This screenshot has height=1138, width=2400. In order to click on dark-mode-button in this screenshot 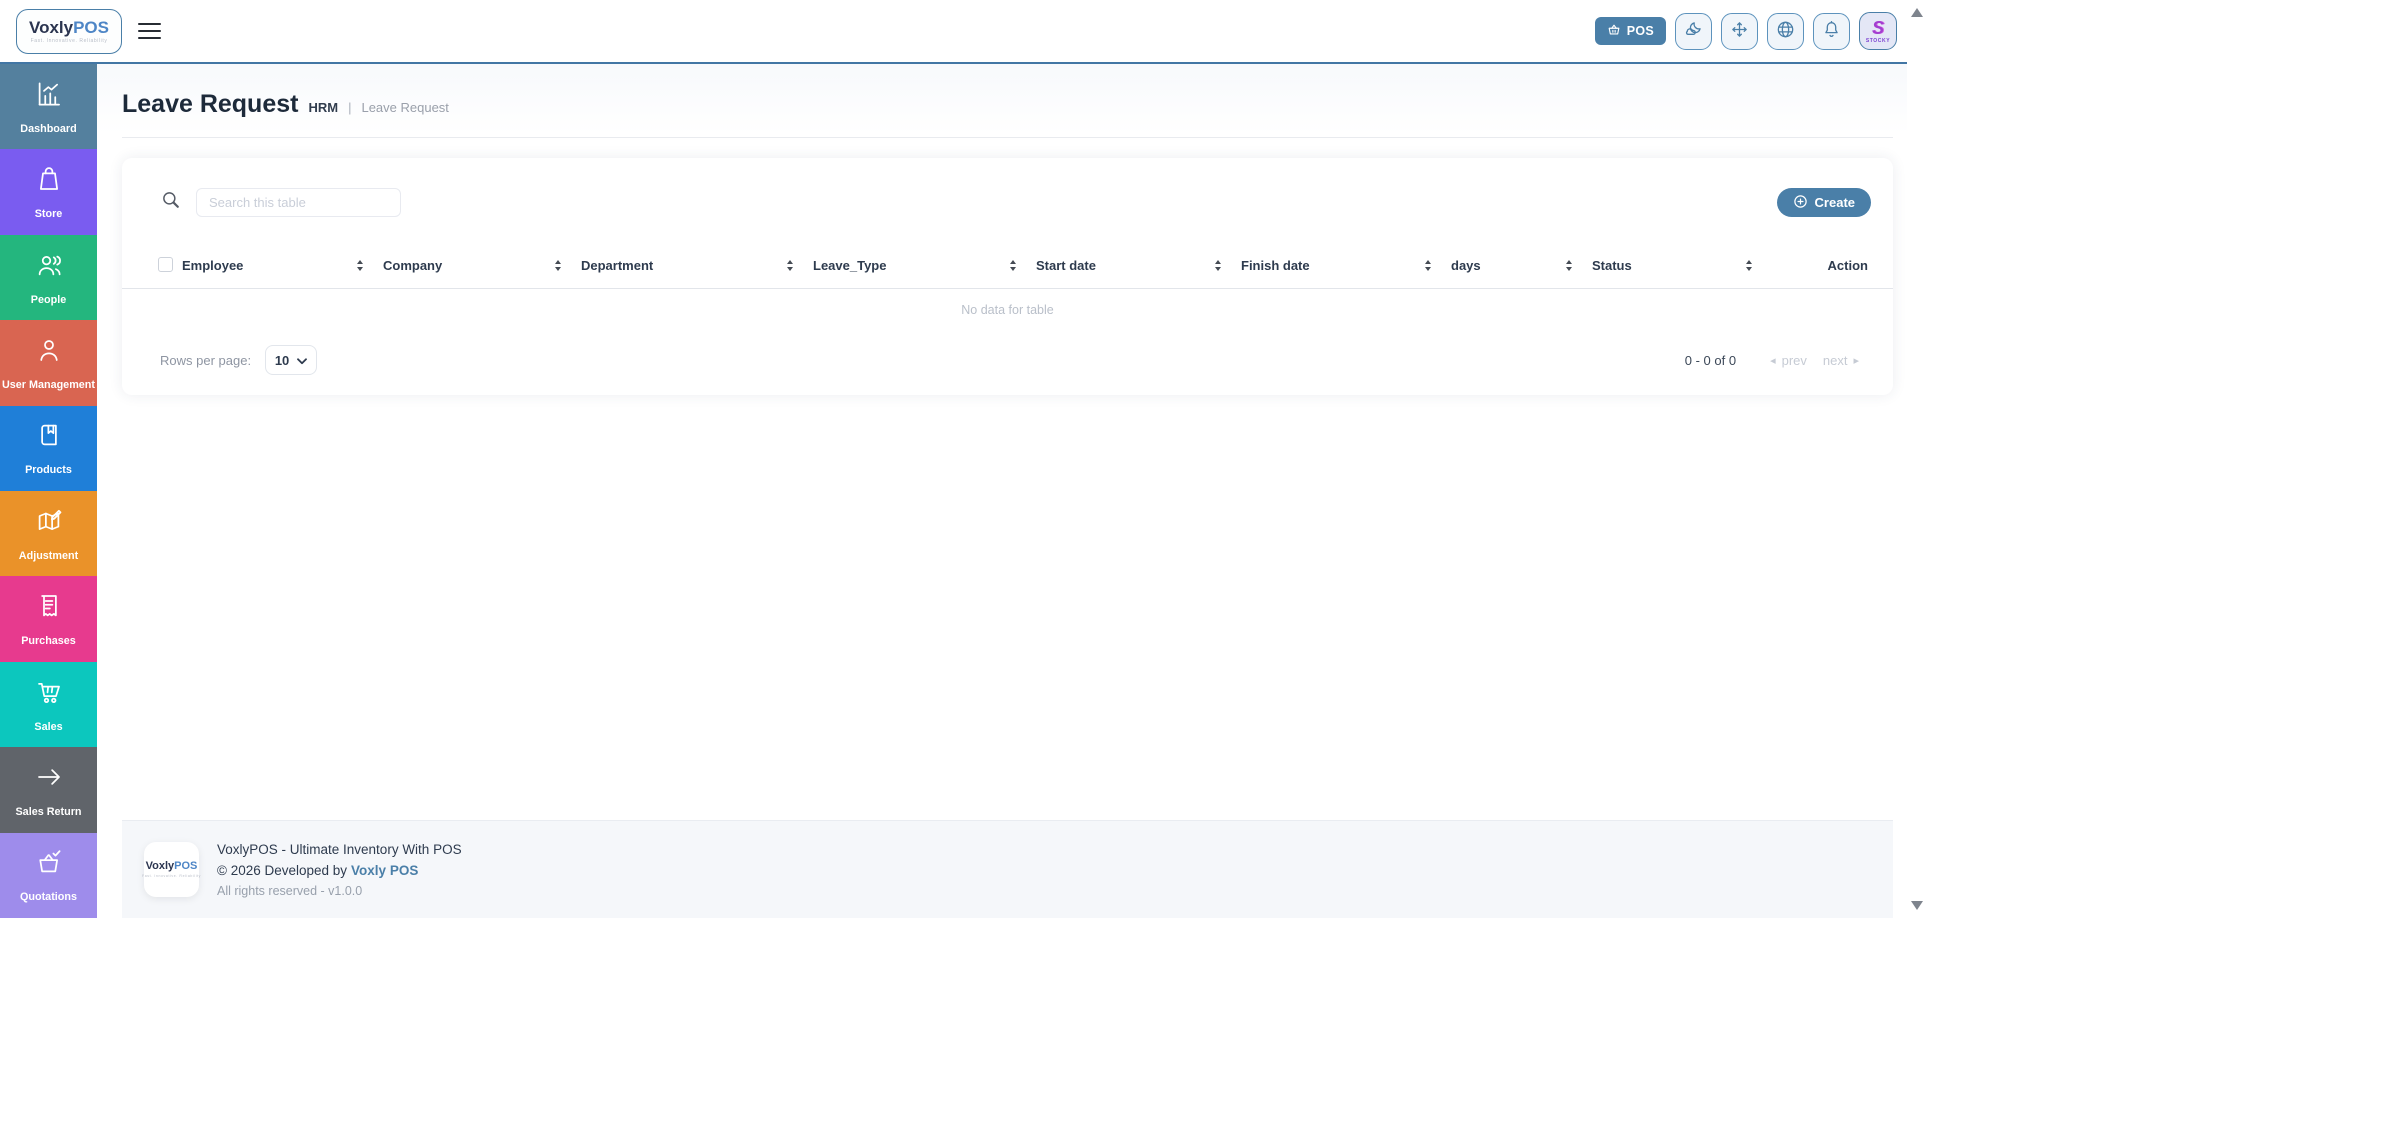, I will do `click(1693, 31)`.